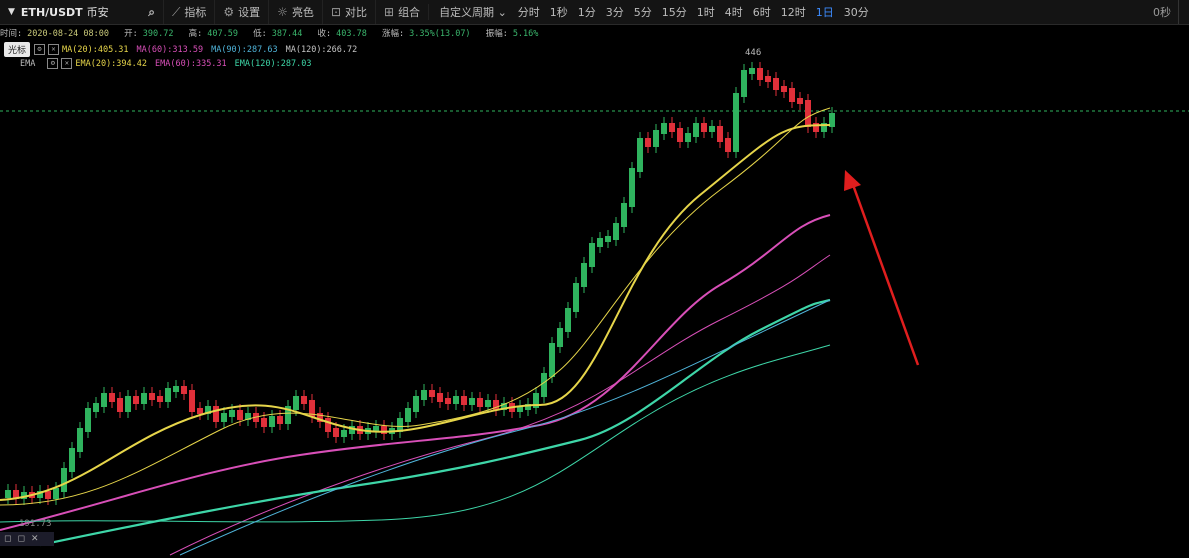 This screenshot has width=1189, height=558. I want to click on close-value: 403.78, so click(351, 34).